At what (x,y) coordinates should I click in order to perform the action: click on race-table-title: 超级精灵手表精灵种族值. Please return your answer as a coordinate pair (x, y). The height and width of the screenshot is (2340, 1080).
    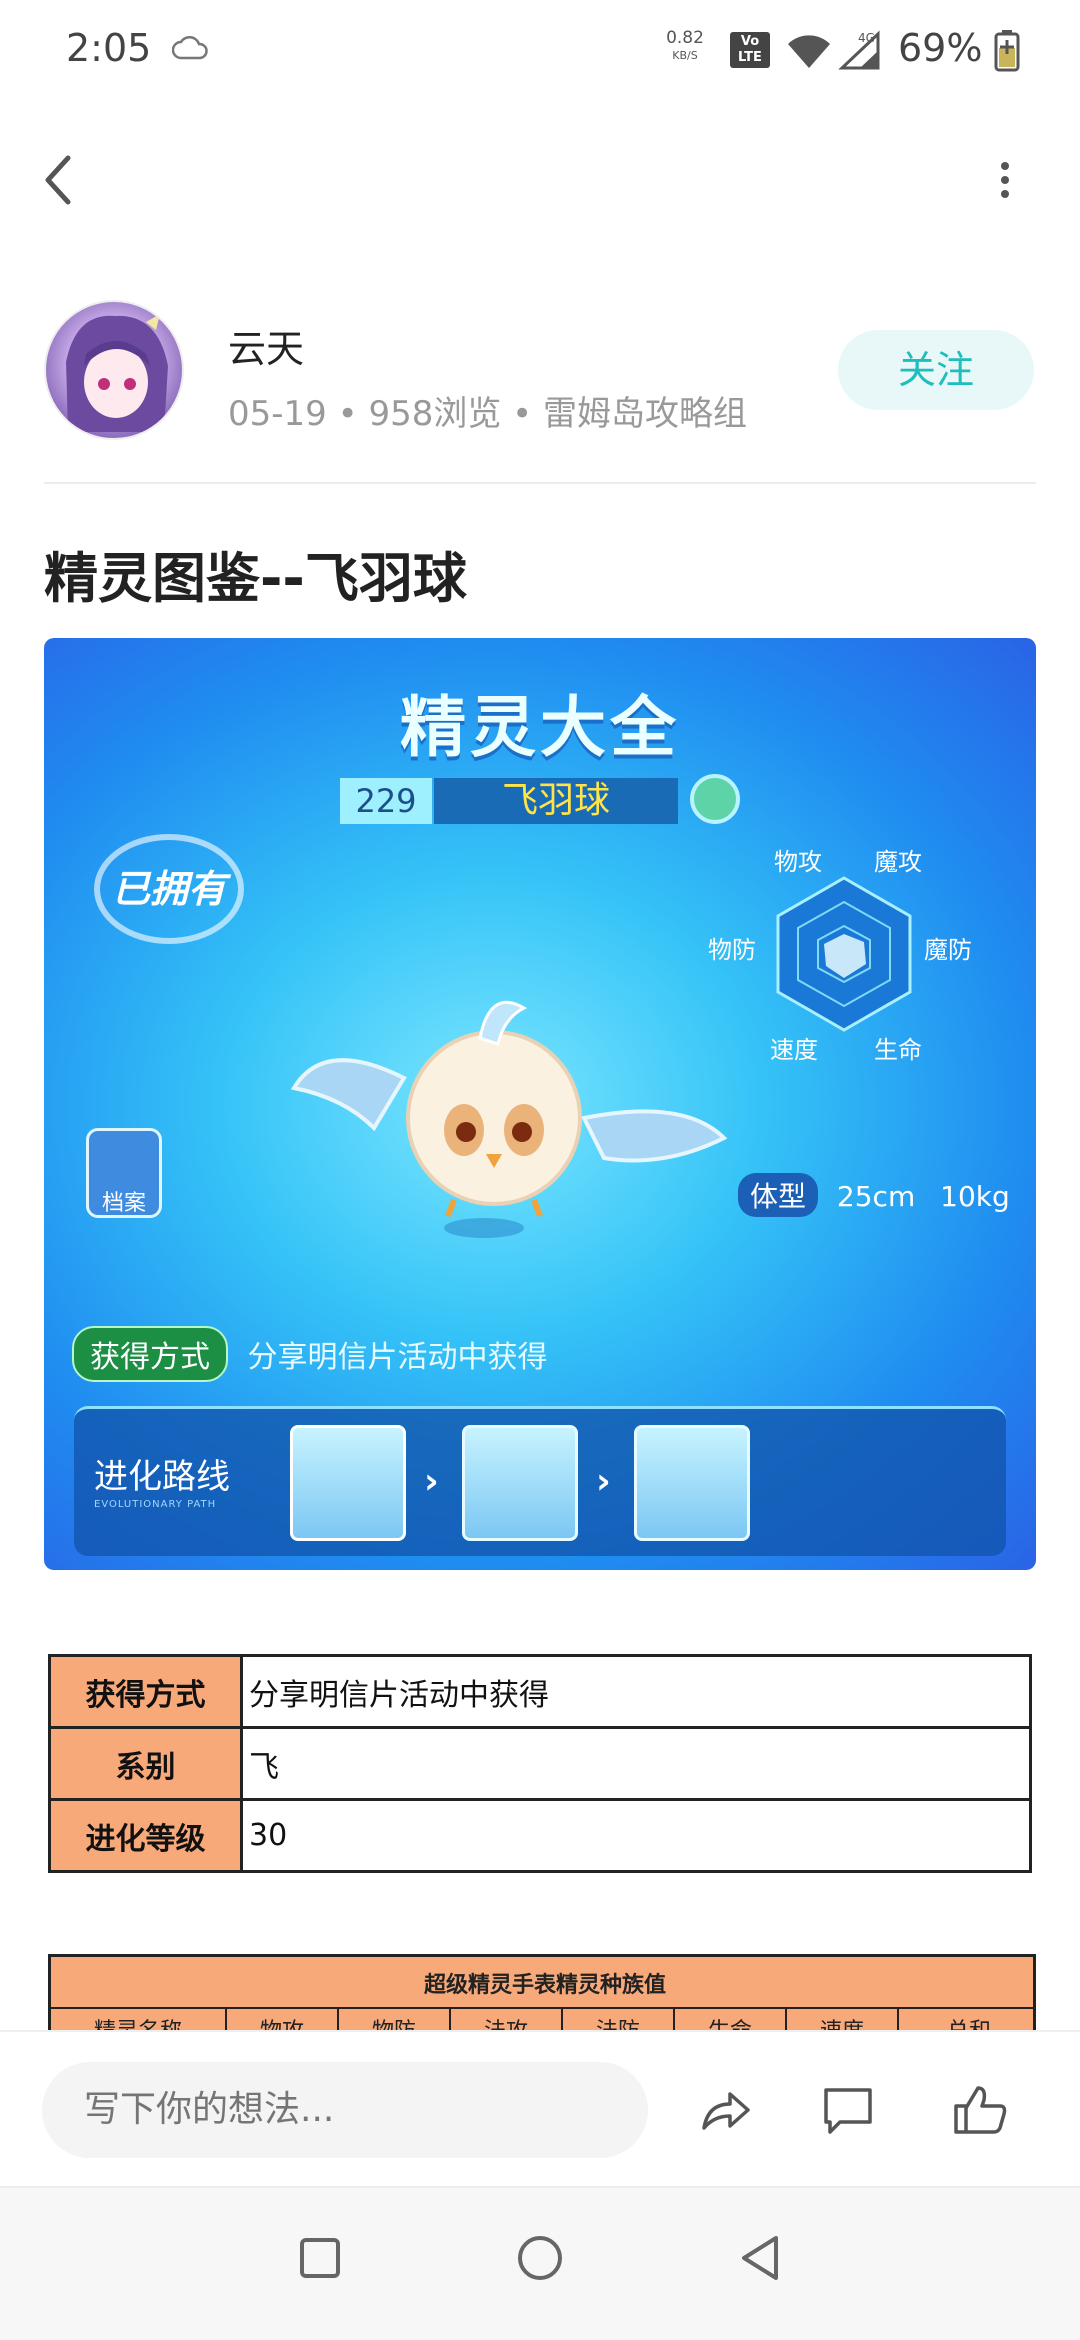
    Looking at the image, I should click on (544, 1985).